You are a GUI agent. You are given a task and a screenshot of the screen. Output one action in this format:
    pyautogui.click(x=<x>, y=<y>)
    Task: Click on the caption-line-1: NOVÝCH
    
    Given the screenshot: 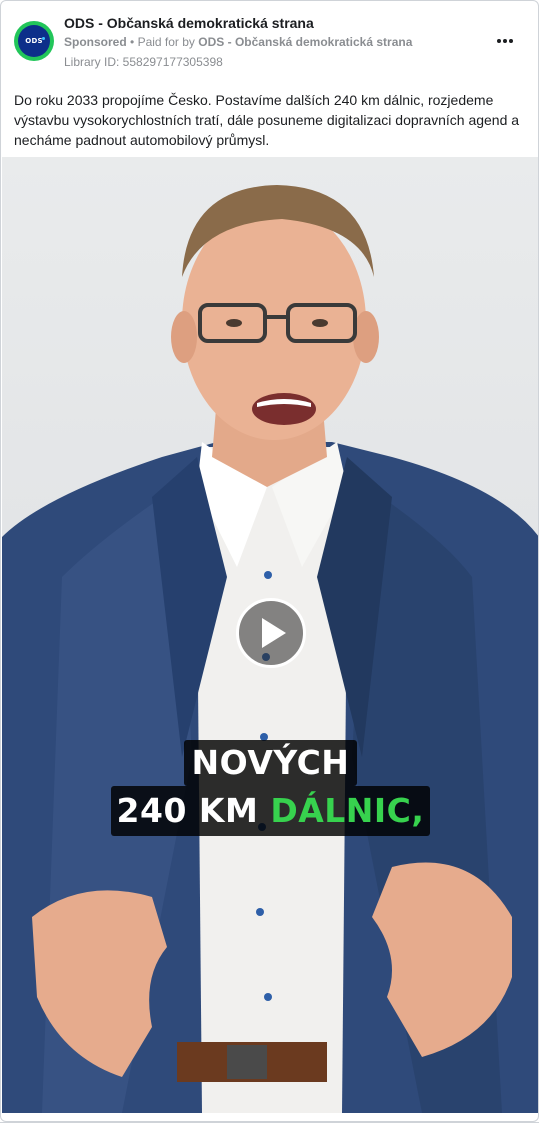 What is the action you would take?
    pyautogui.click(x=270, y=763)
    